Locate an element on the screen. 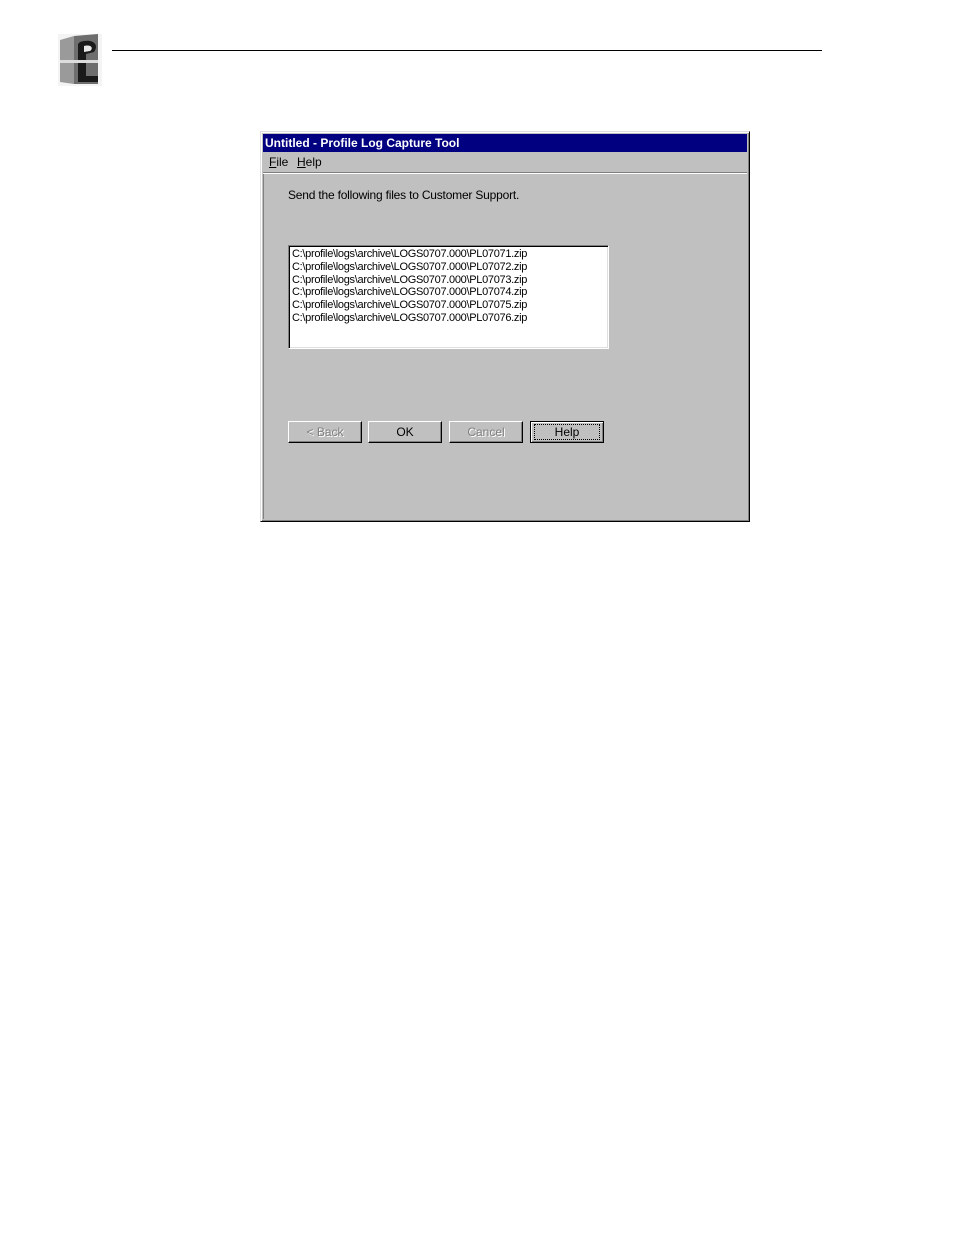 The width and height of the screenshot is (954, 1235). menu-file: File is located at coordinates (278, 162).